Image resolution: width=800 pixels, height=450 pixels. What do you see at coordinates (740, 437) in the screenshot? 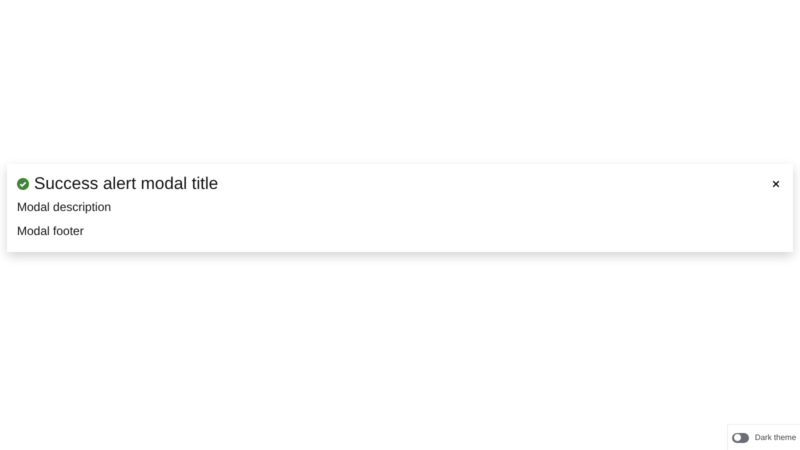
I see `dark-theme-toggle` at bounding box center [740, 437].